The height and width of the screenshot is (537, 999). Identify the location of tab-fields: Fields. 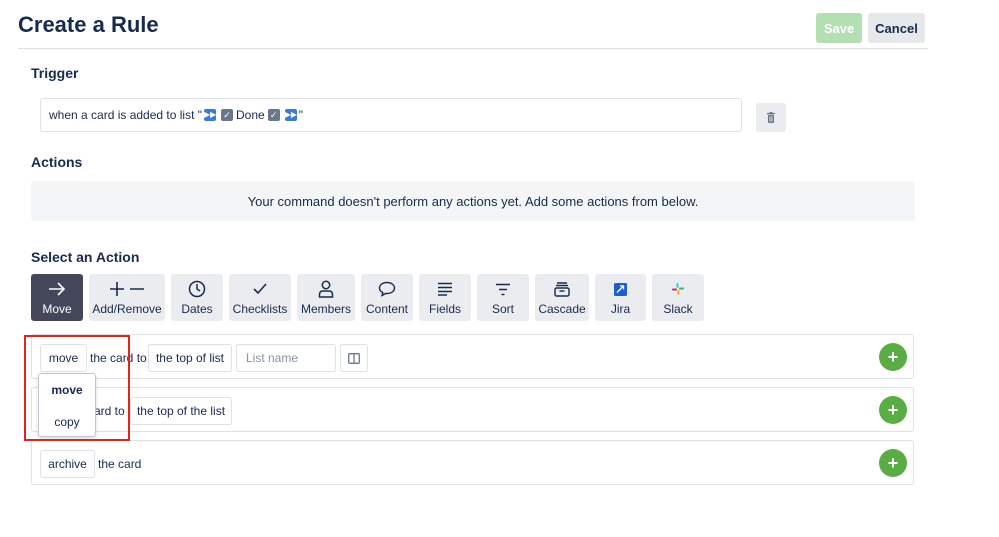
(445, 297).